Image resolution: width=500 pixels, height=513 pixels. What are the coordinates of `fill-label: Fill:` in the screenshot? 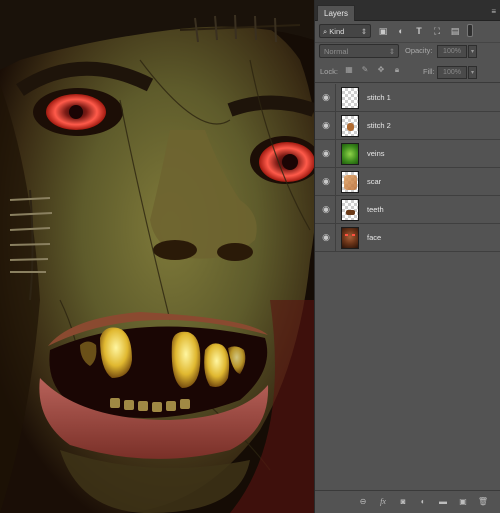 It's located at (429, 71).